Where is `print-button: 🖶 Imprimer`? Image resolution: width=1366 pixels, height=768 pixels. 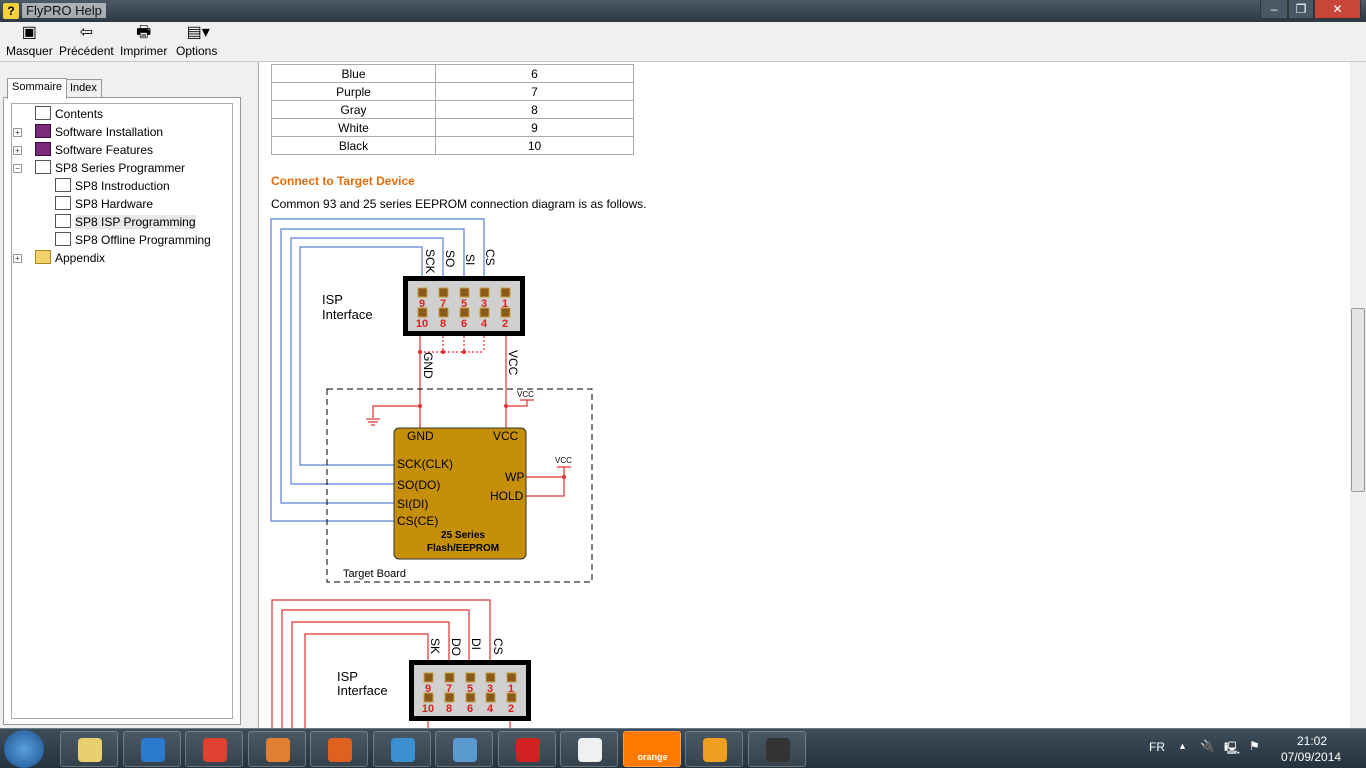 print-button: 🖶 Imprimer is located at coordinates (143, 41).